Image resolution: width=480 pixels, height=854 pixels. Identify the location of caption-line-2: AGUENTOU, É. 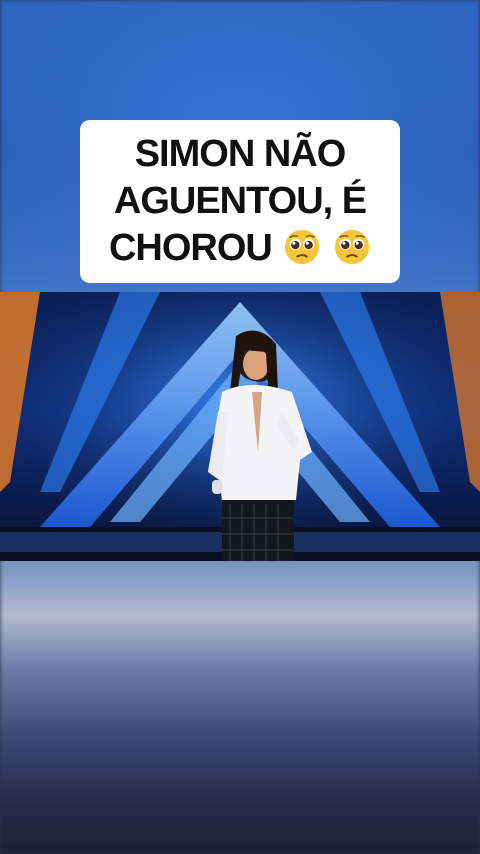
(240, 201).